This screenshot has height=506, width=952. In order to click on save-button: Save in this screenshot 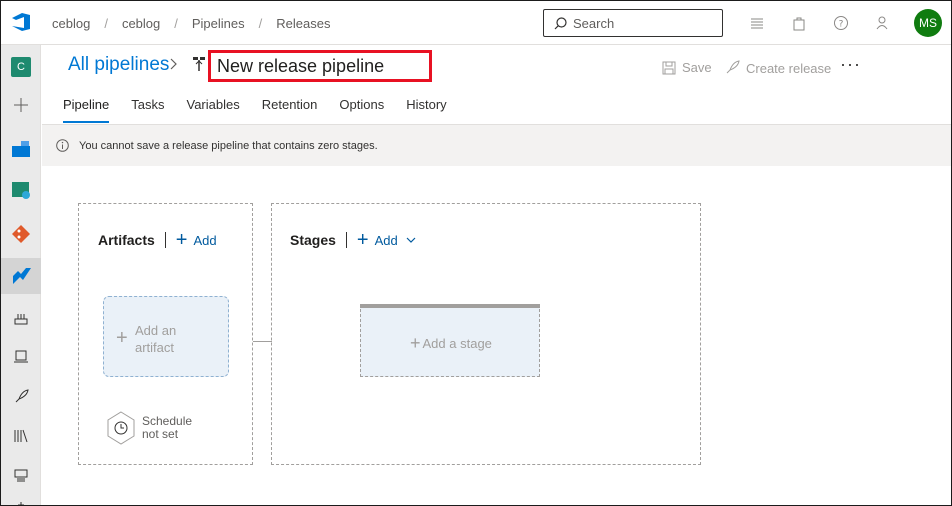, I will do `click(687, 67)`.